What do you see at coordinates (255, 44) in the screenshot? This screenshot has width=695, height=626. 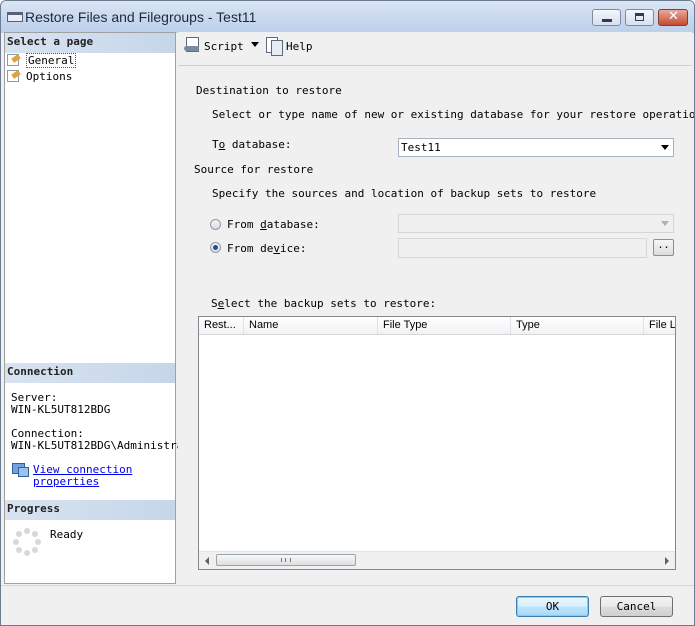 I see `script-dropdown-icon` at bounding box center [255, 44].